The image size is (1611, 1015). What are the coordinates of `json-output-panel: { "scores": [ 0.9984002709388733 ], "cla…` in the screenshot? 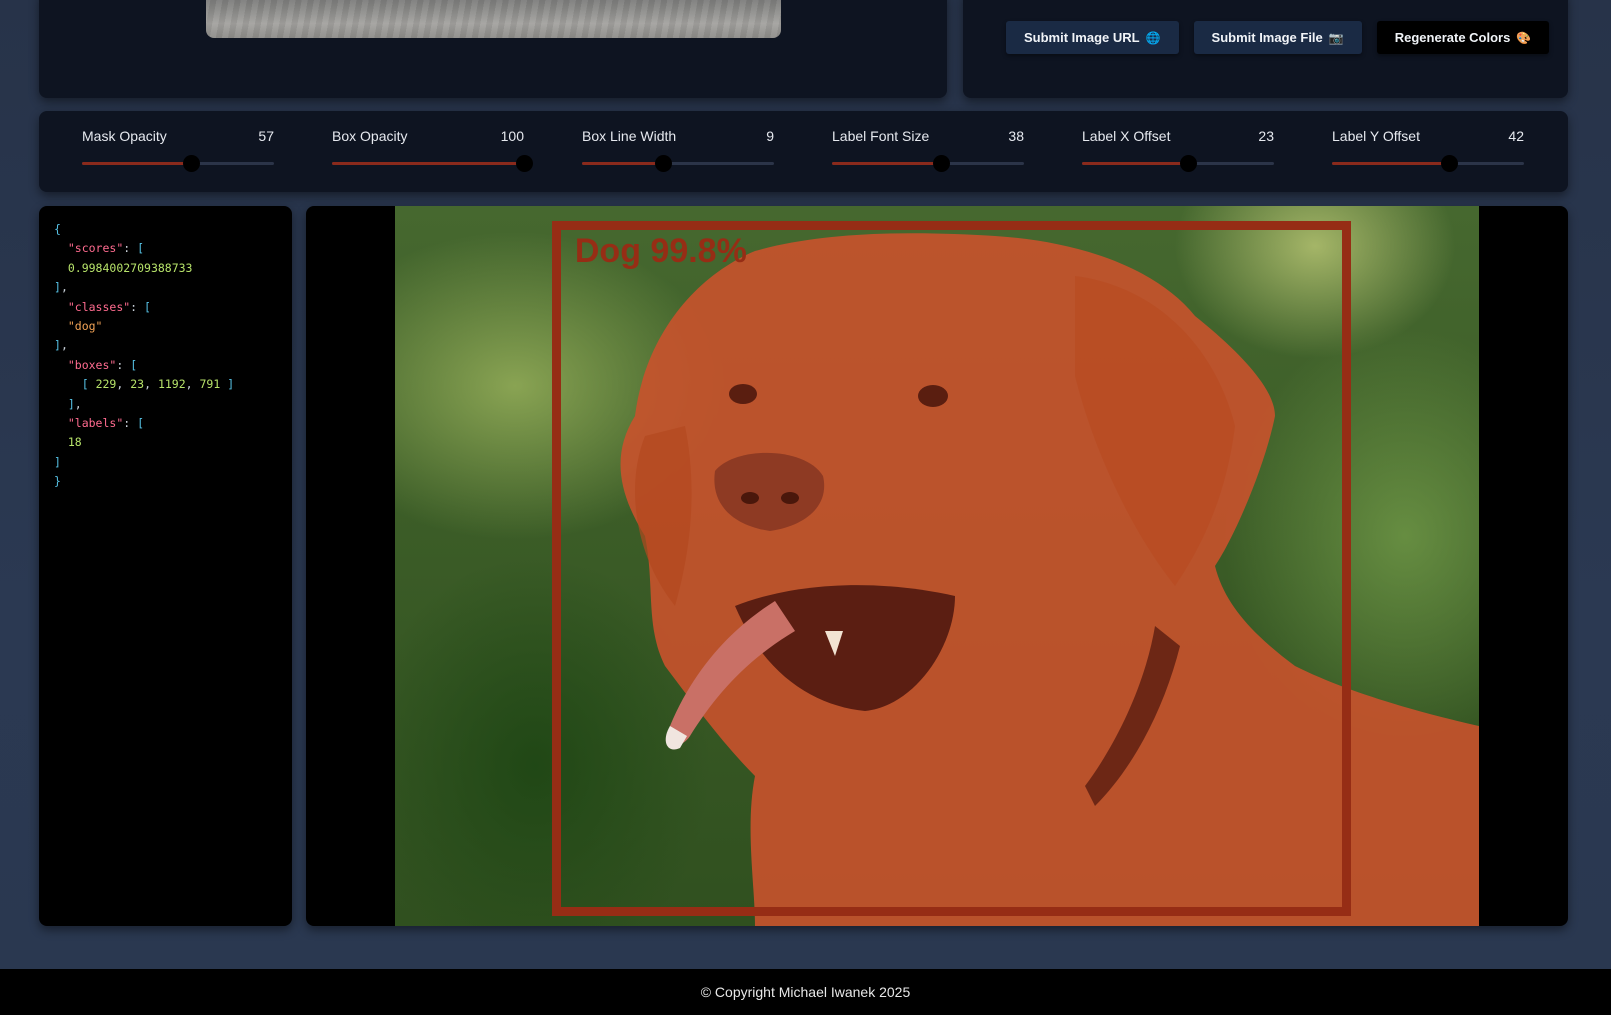 It's located at (165, 566).